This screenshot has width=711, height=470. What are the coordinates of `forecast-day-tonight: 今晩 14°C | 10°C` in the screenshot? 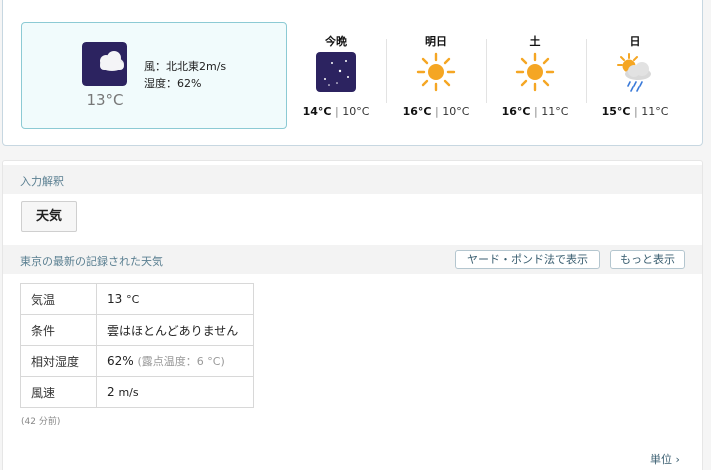 It's located at (336, 76).